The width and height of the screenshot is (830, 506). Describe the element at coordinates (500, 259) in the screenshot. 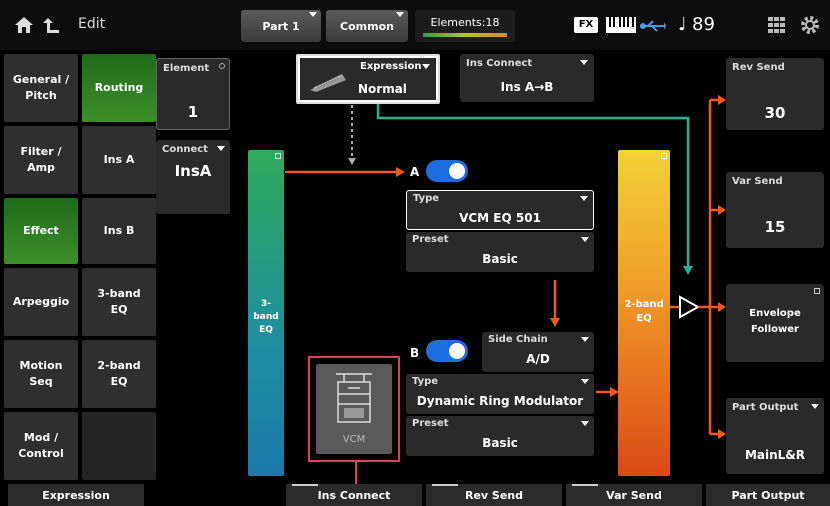

I see `ins-a-preset-value: Basic` at that location.